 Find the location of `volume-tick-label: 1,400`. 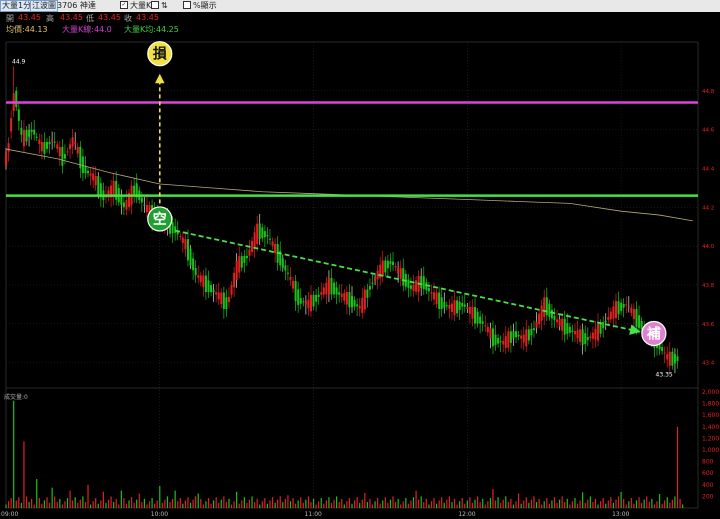

volume-tick-label: 1,400 is located at coordinates (710, 427).